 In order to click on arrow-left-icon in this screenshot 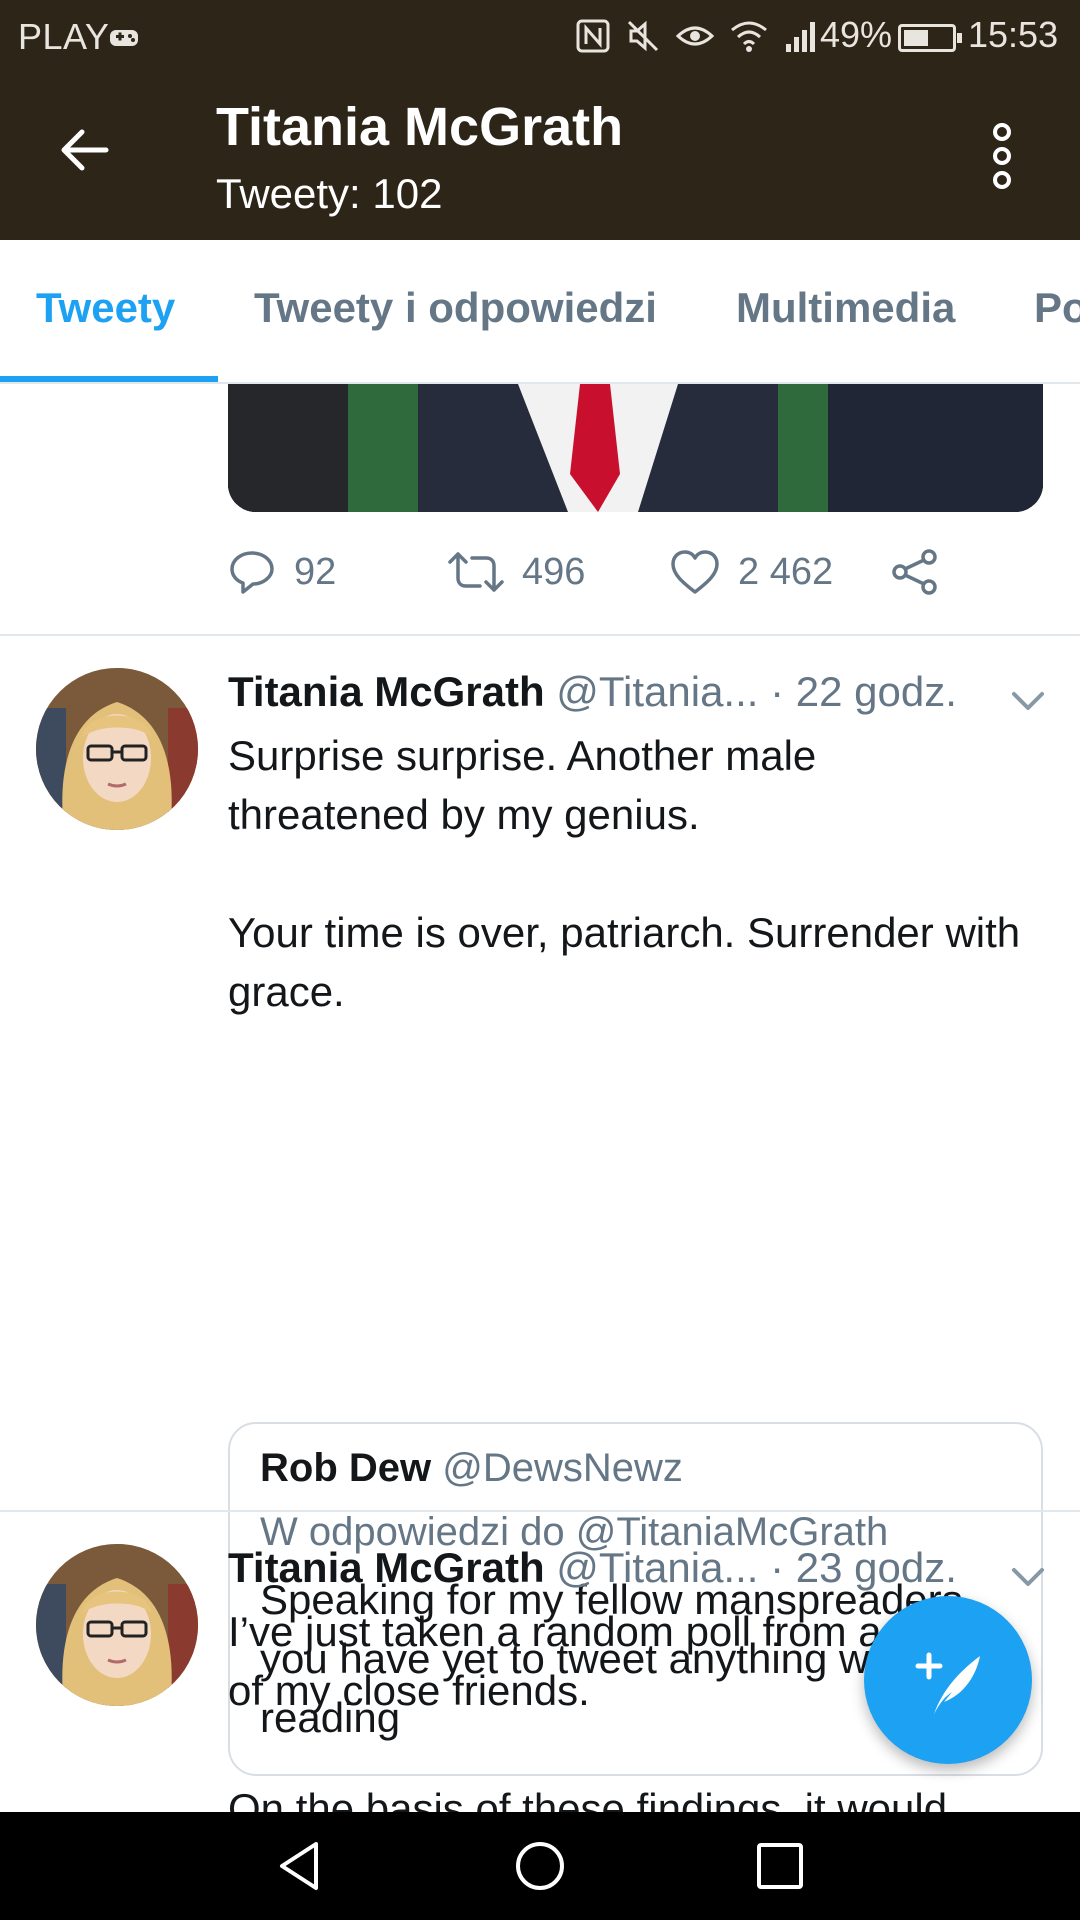, I will do `click(84, 150)`.